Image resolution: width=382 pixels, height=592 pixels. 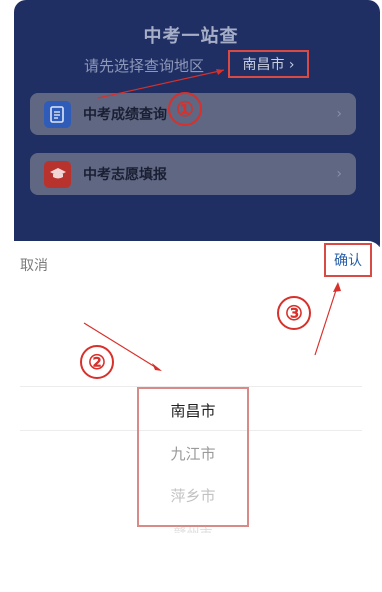 What do you see at coordinates (97, 362) in the screenshot?
I see `annotation-marker-2: ②` at bounding box center [97, 362].